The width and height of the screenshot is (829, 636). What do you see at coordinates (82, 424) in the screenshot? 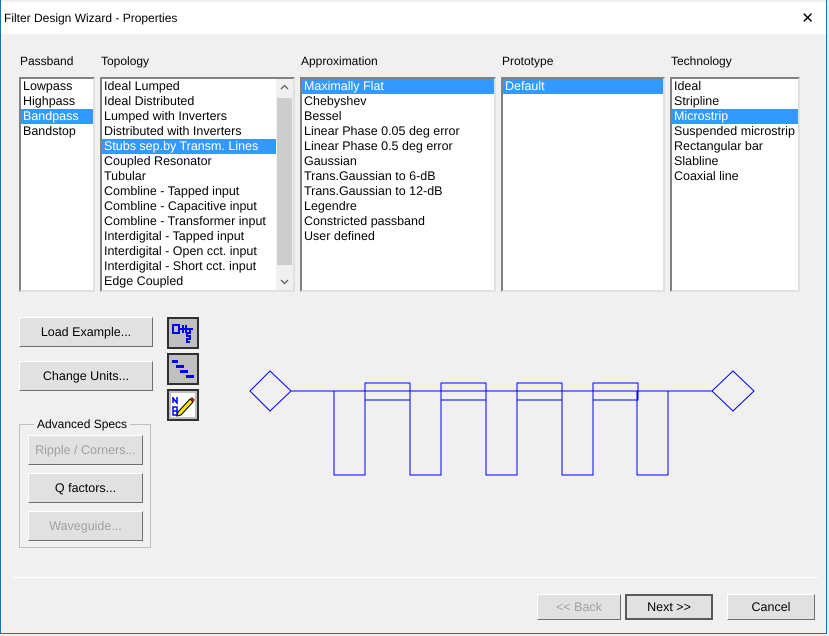
I see `group-title: Advanced Specs` at bounding box center [82, 424].